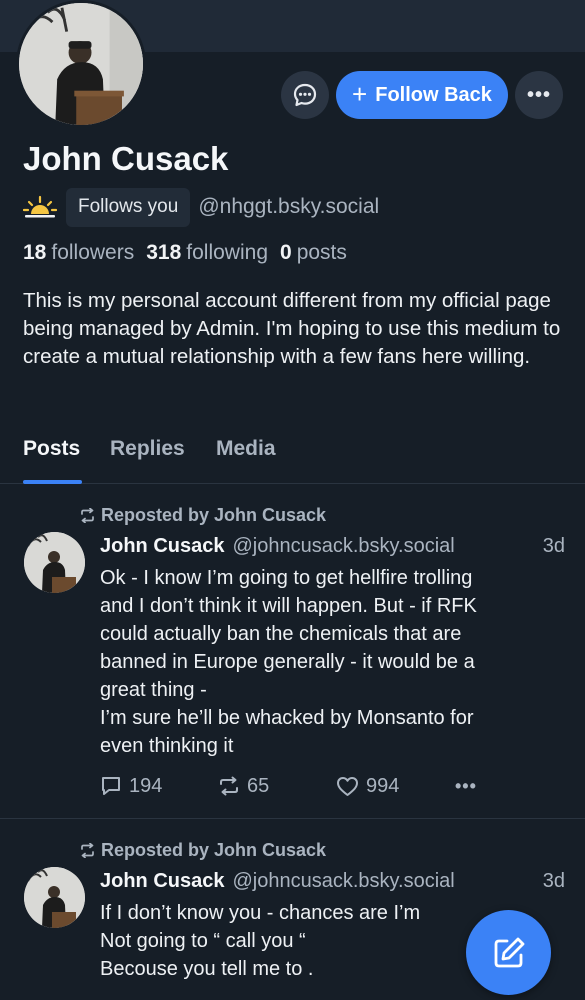  Describe the element at coordinates (347, 786) in the screenshot. I see `heart-icon` at that location.